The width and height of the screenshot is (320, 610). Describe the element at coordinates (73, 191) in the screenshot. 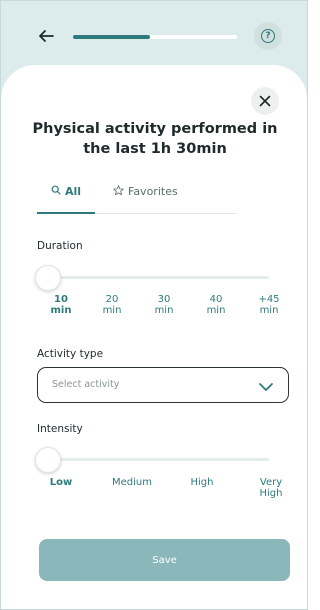

I see `tab-all-label: All` at that location.